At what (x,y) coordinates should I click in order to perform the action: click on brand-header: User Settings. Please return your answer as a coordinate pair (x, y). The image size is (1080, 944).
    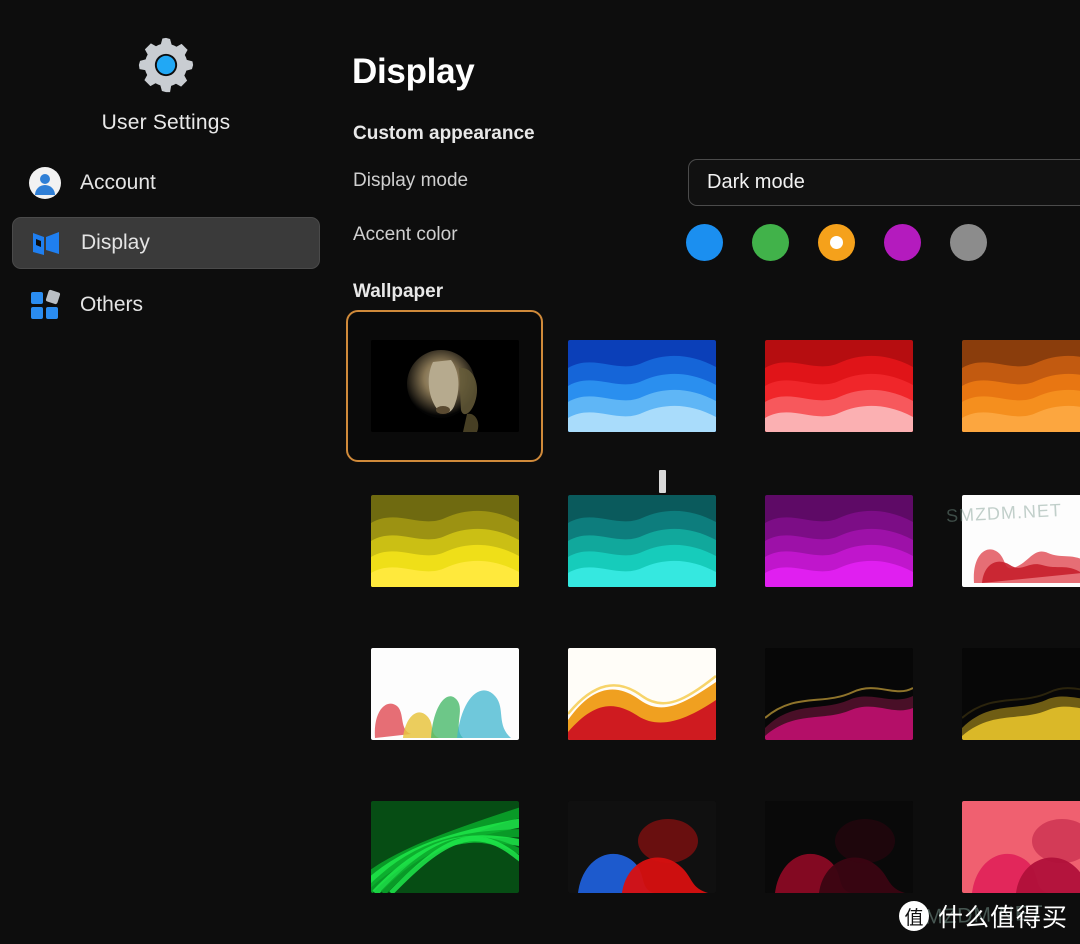
    Looking at the image, I should click on (166, 84).